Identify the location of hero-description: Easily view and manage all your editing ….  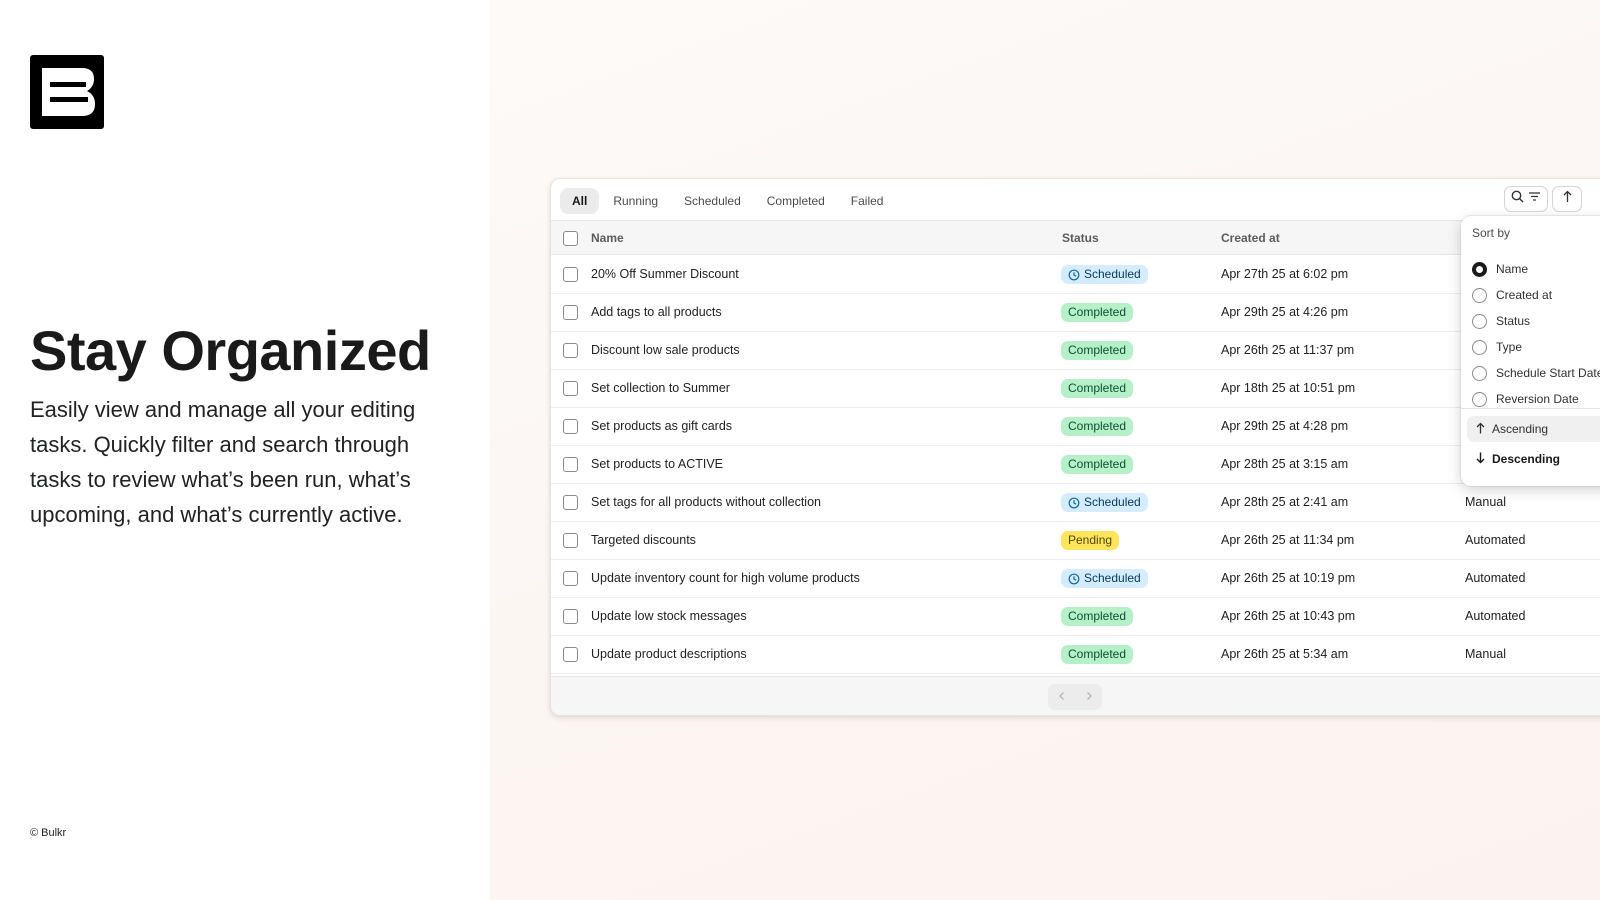
(223, 462).